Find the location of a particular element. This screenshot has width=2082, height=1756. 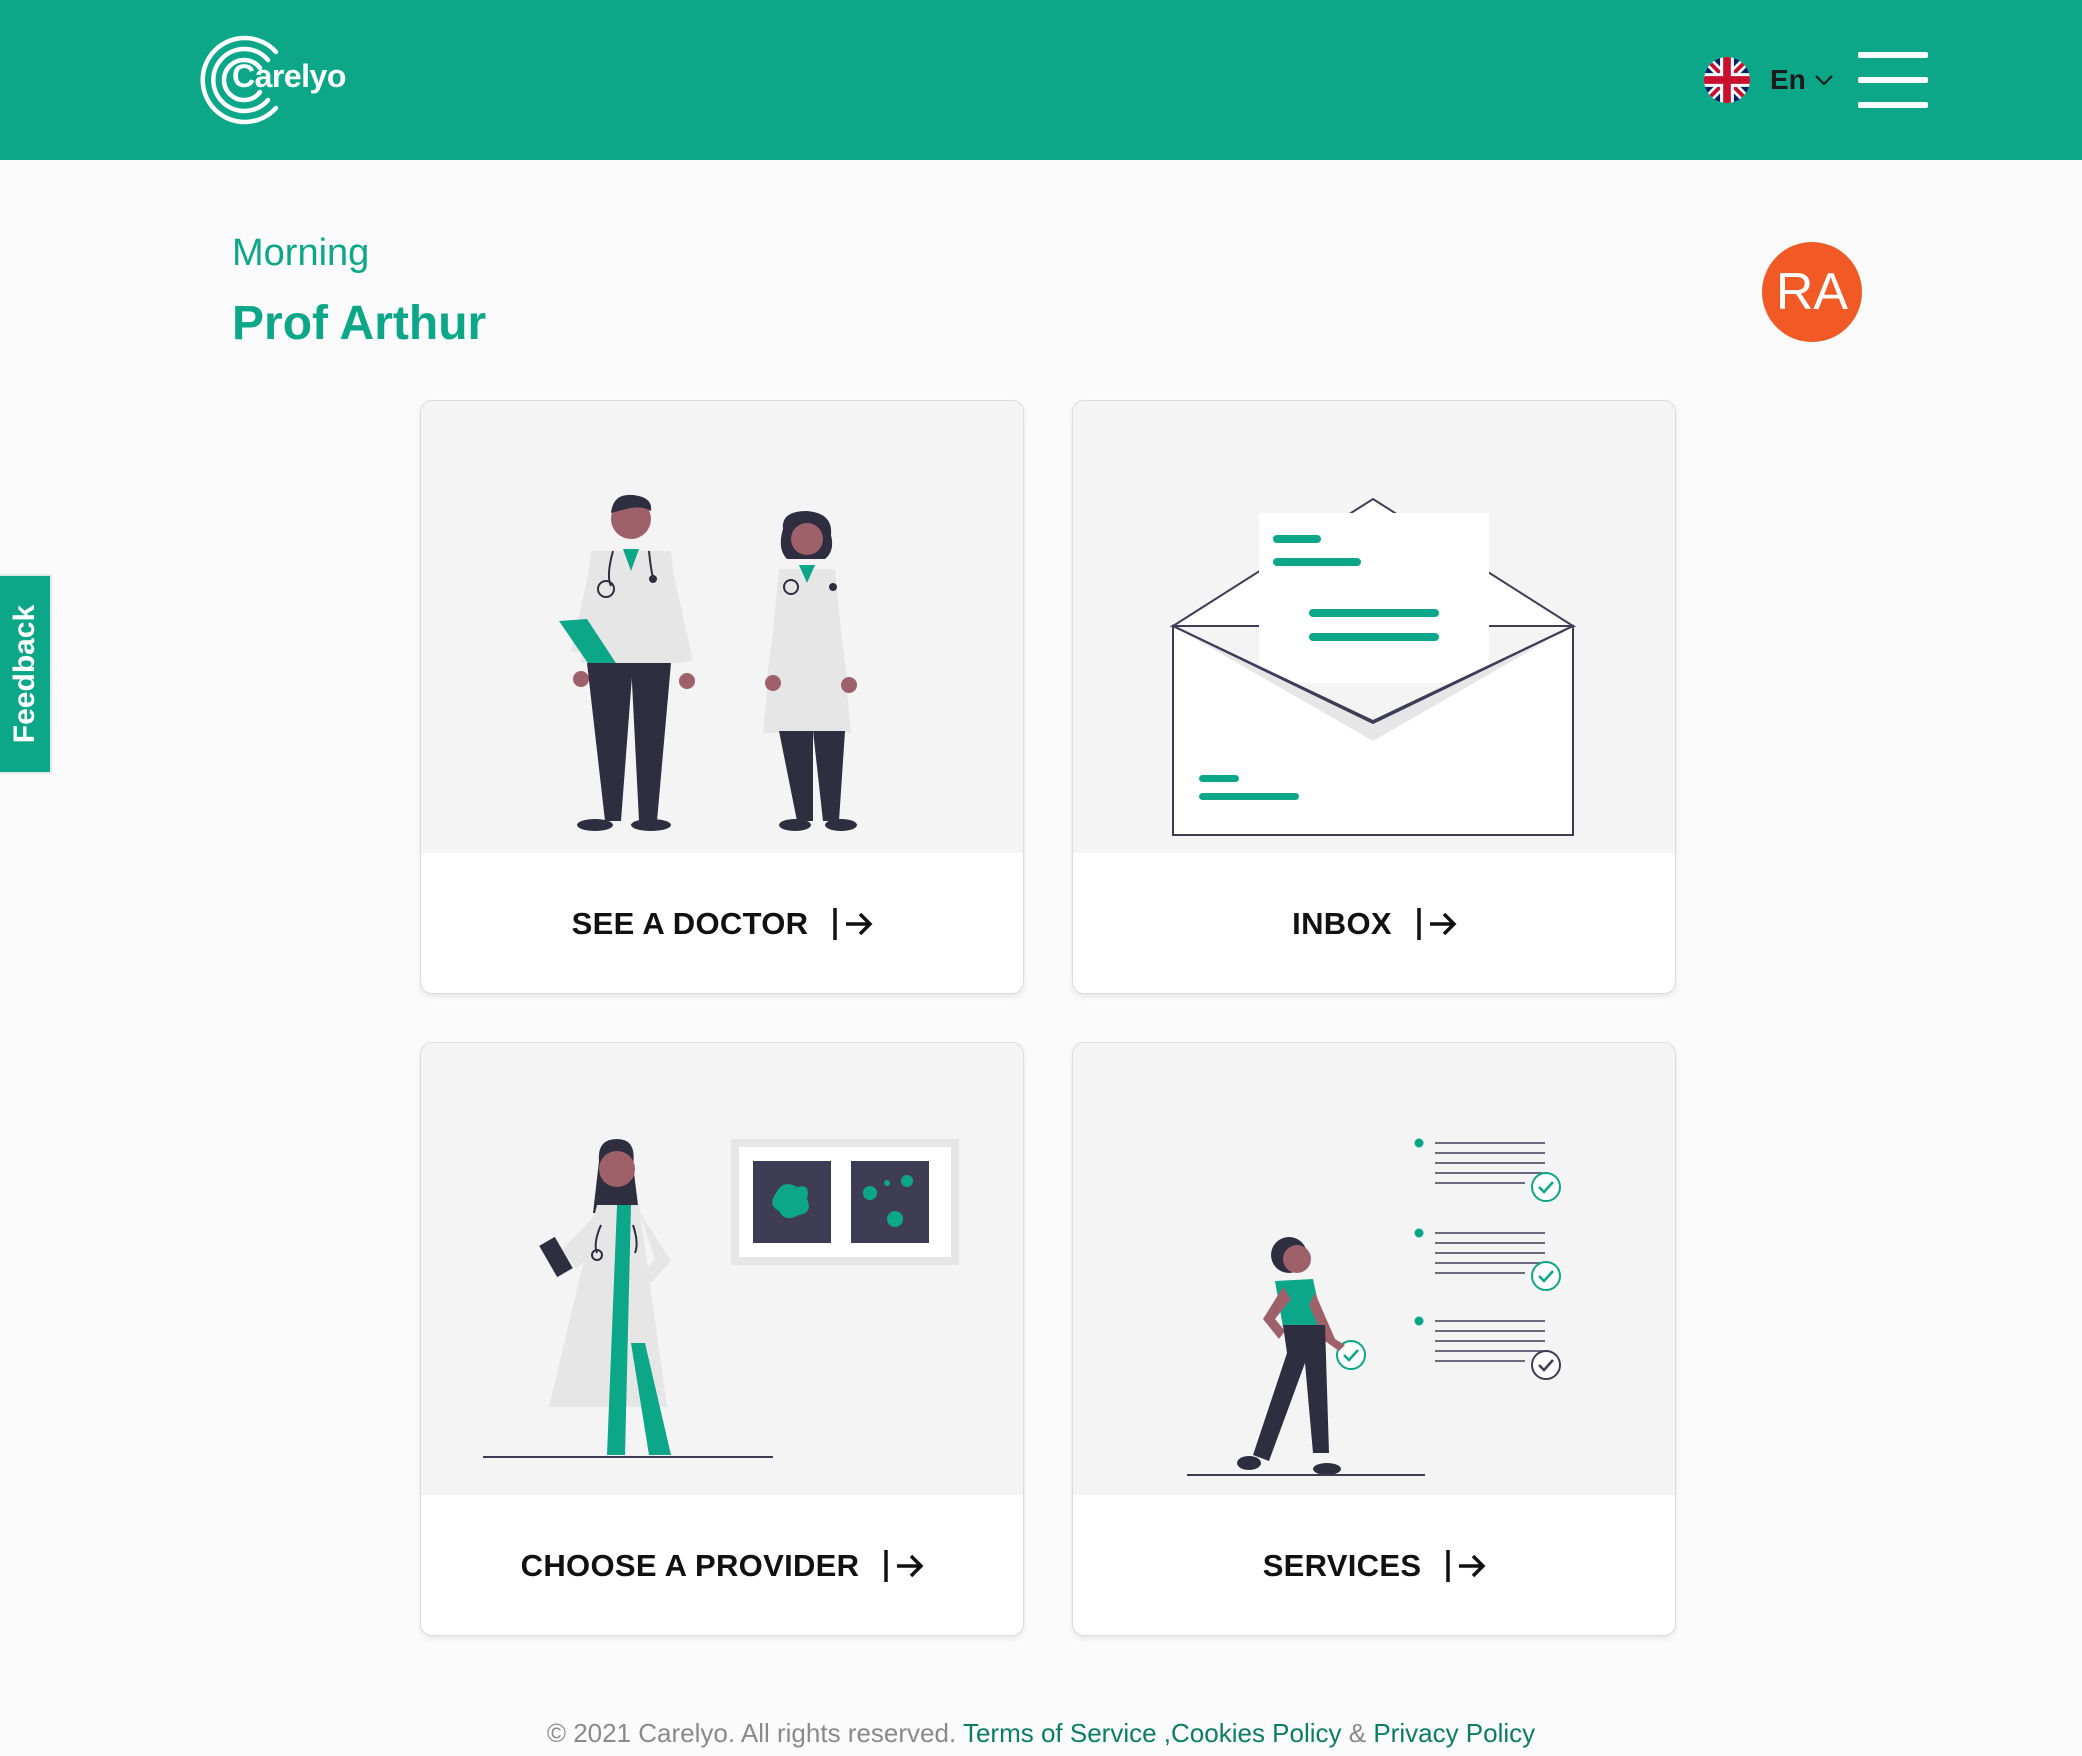

user-name: Prof Arthur is located at coordinates (359, 323).